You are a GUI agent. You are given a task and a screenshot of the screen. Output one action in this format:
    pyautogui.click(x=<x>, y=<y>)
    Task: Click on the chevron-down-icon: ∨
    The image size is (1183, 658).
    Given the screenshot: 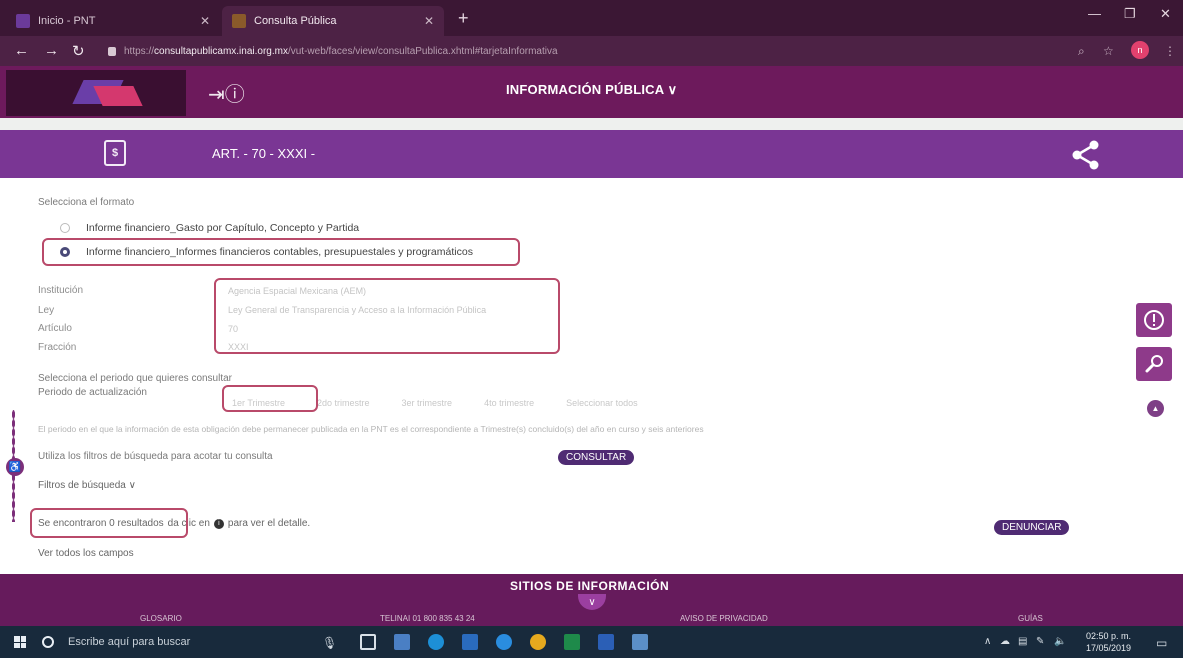 What is the action you would take?
    pyautogui.click(x=592, y=602)
    